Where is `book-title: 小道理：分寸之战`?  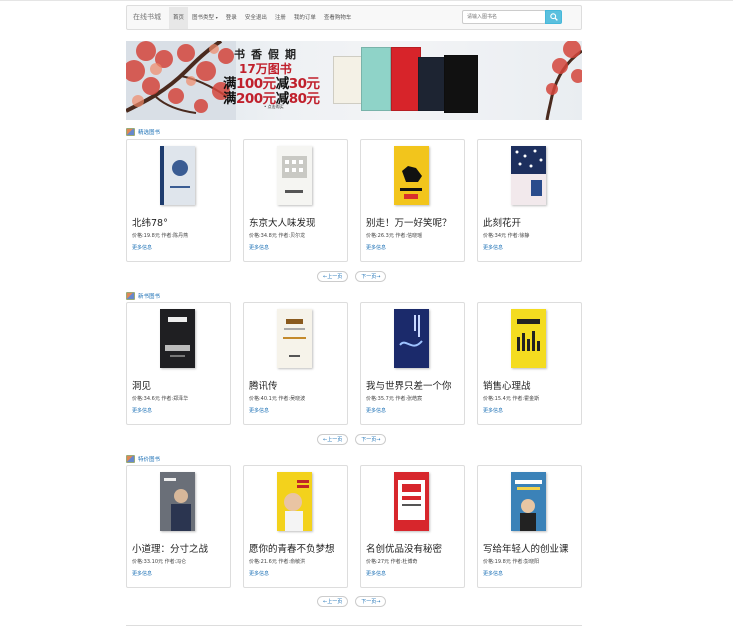 book-title: 小道理：分寸之战 is located at coordinates (170, 548).